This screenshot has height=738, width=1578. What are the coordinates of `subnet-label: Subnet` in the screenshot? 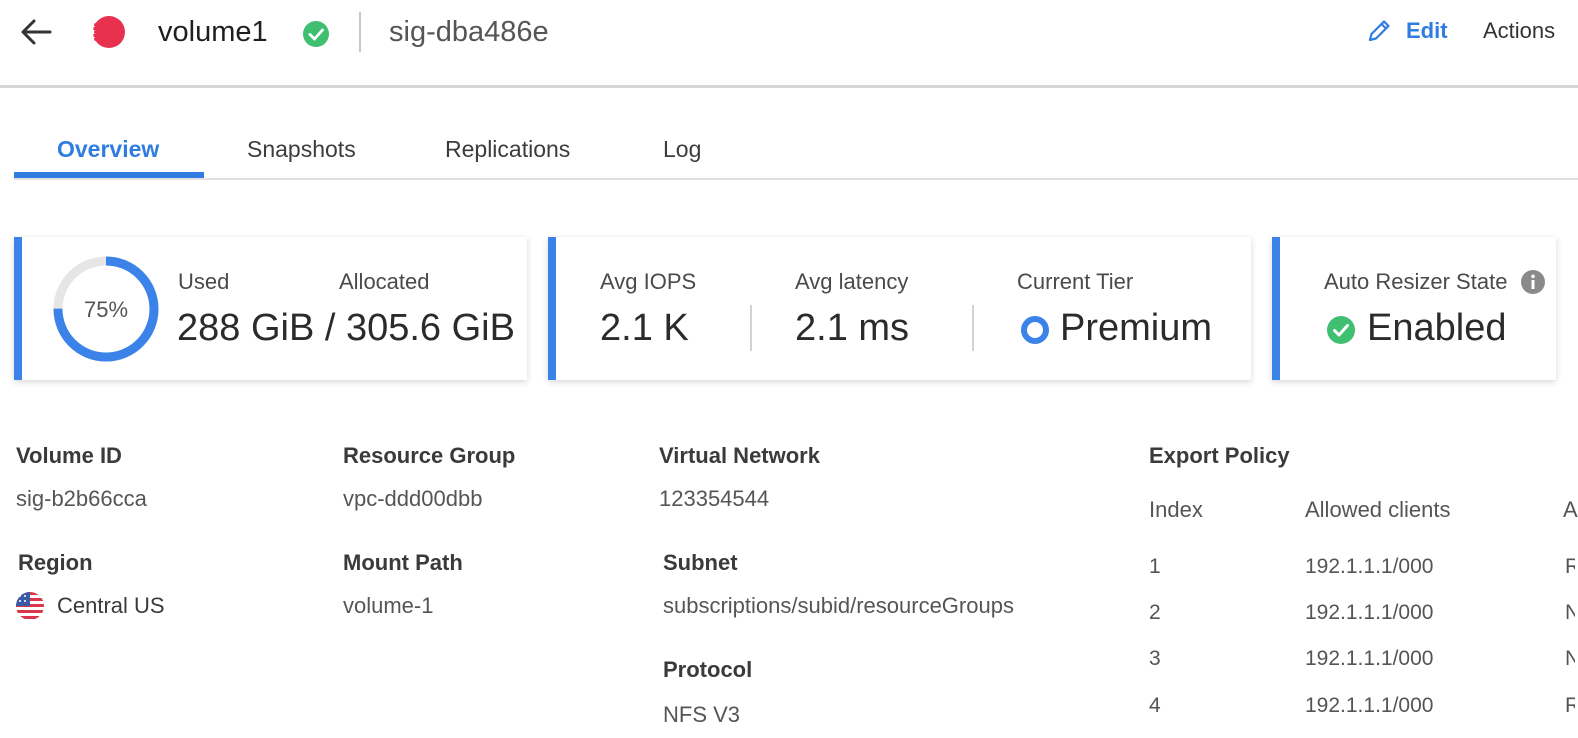 It's located at (700, 562).